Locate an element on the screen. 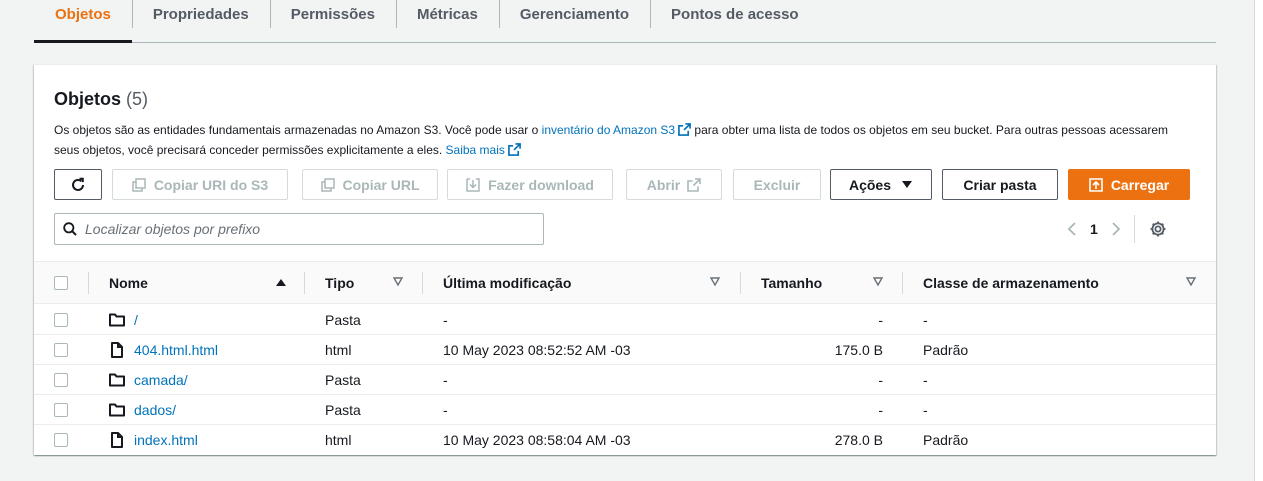  right-rail is located at coordinates (1258, 240).